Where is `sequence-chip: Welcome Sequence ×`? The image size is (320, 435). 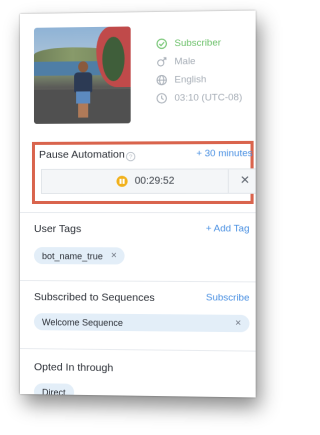 sequence-chip: Welcome Sequence × is located at coordinates (141, 323).